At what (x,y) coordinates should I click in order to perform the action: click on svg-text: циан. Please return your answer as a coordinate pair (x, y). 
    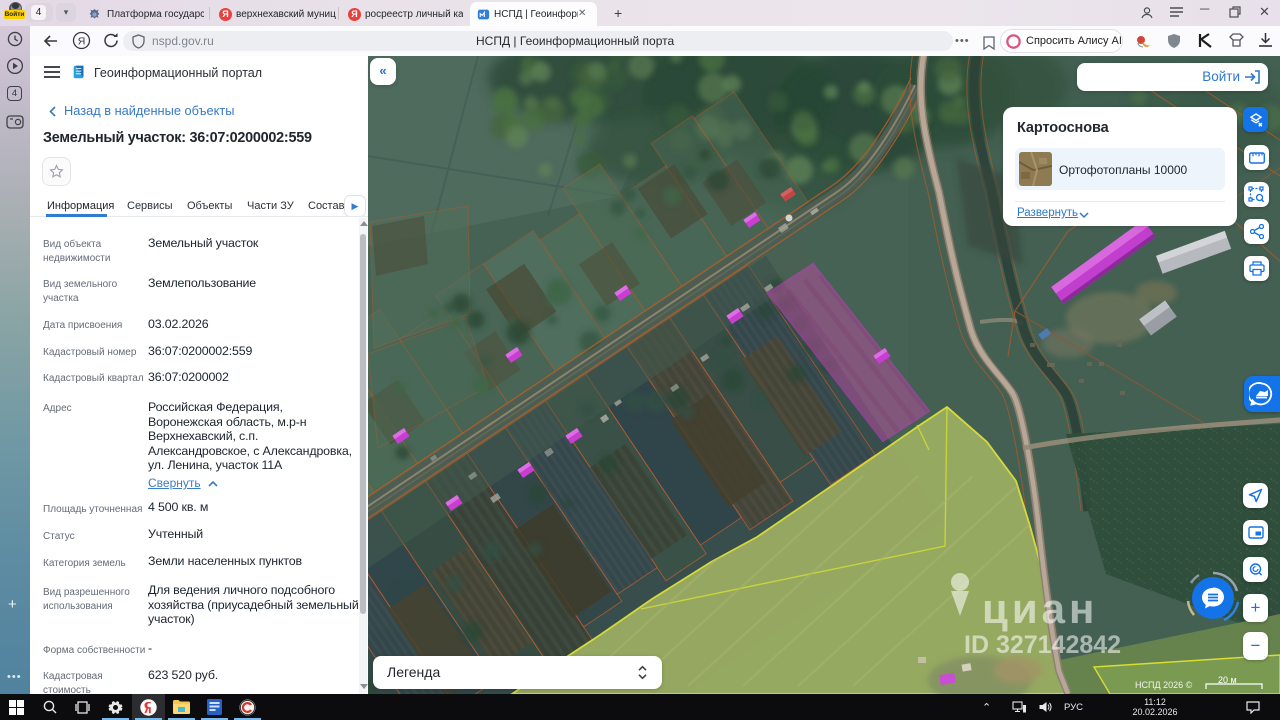
    Looking at the image, I should click on (1040, 608).